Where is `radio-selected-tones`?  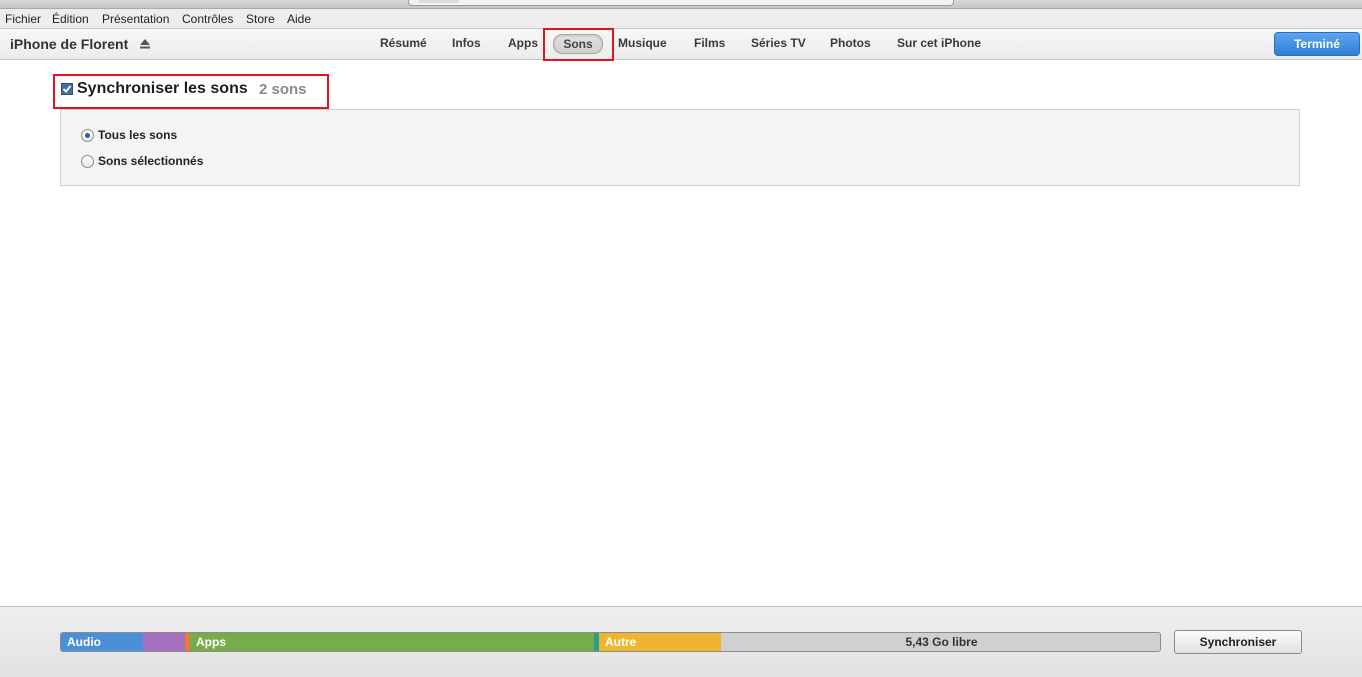 radio-selected-tones is located at coordinates (87, 161).